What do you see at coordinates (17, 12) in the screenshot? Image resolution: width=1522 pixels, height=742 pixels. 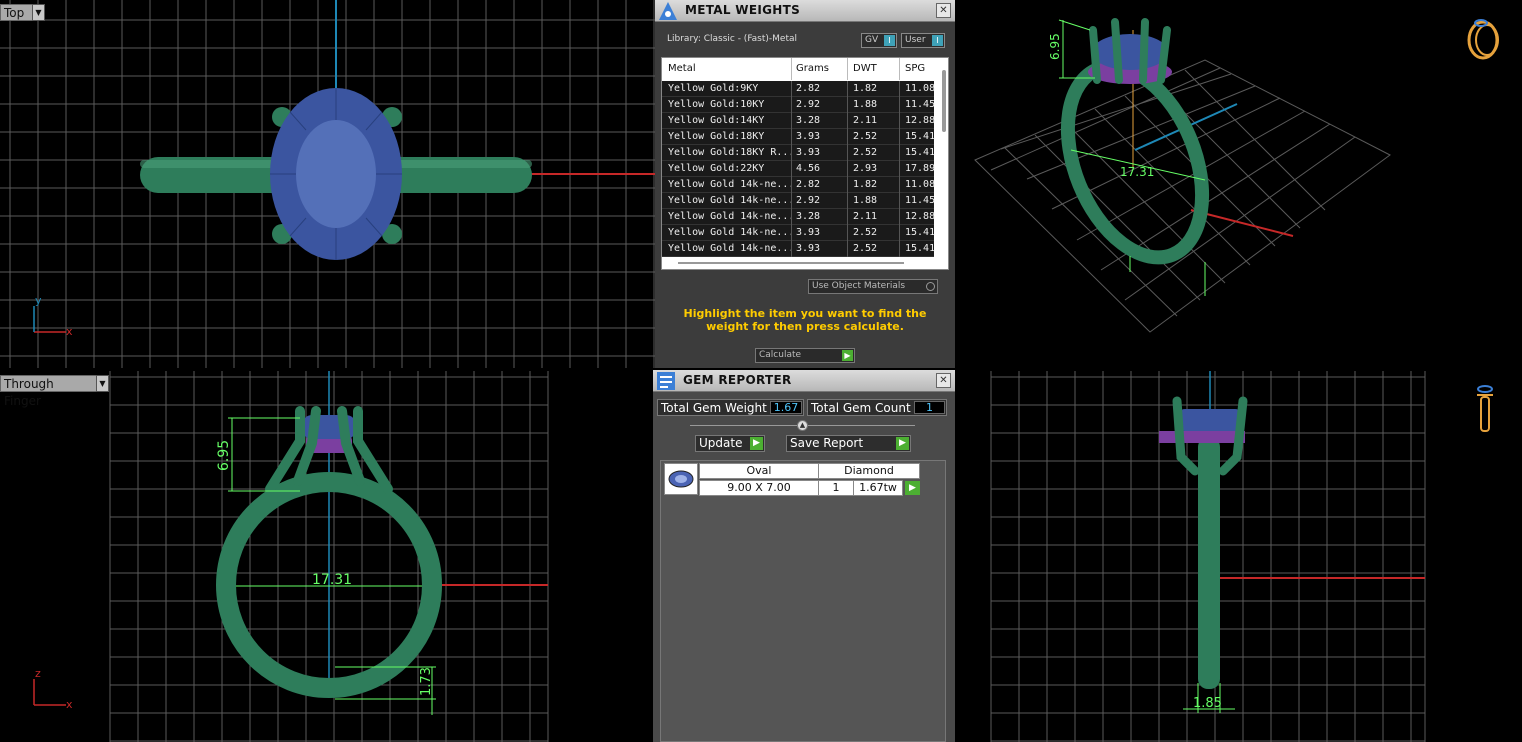 I see `viewport-label-top: Top` at bounding box center [17, 12].